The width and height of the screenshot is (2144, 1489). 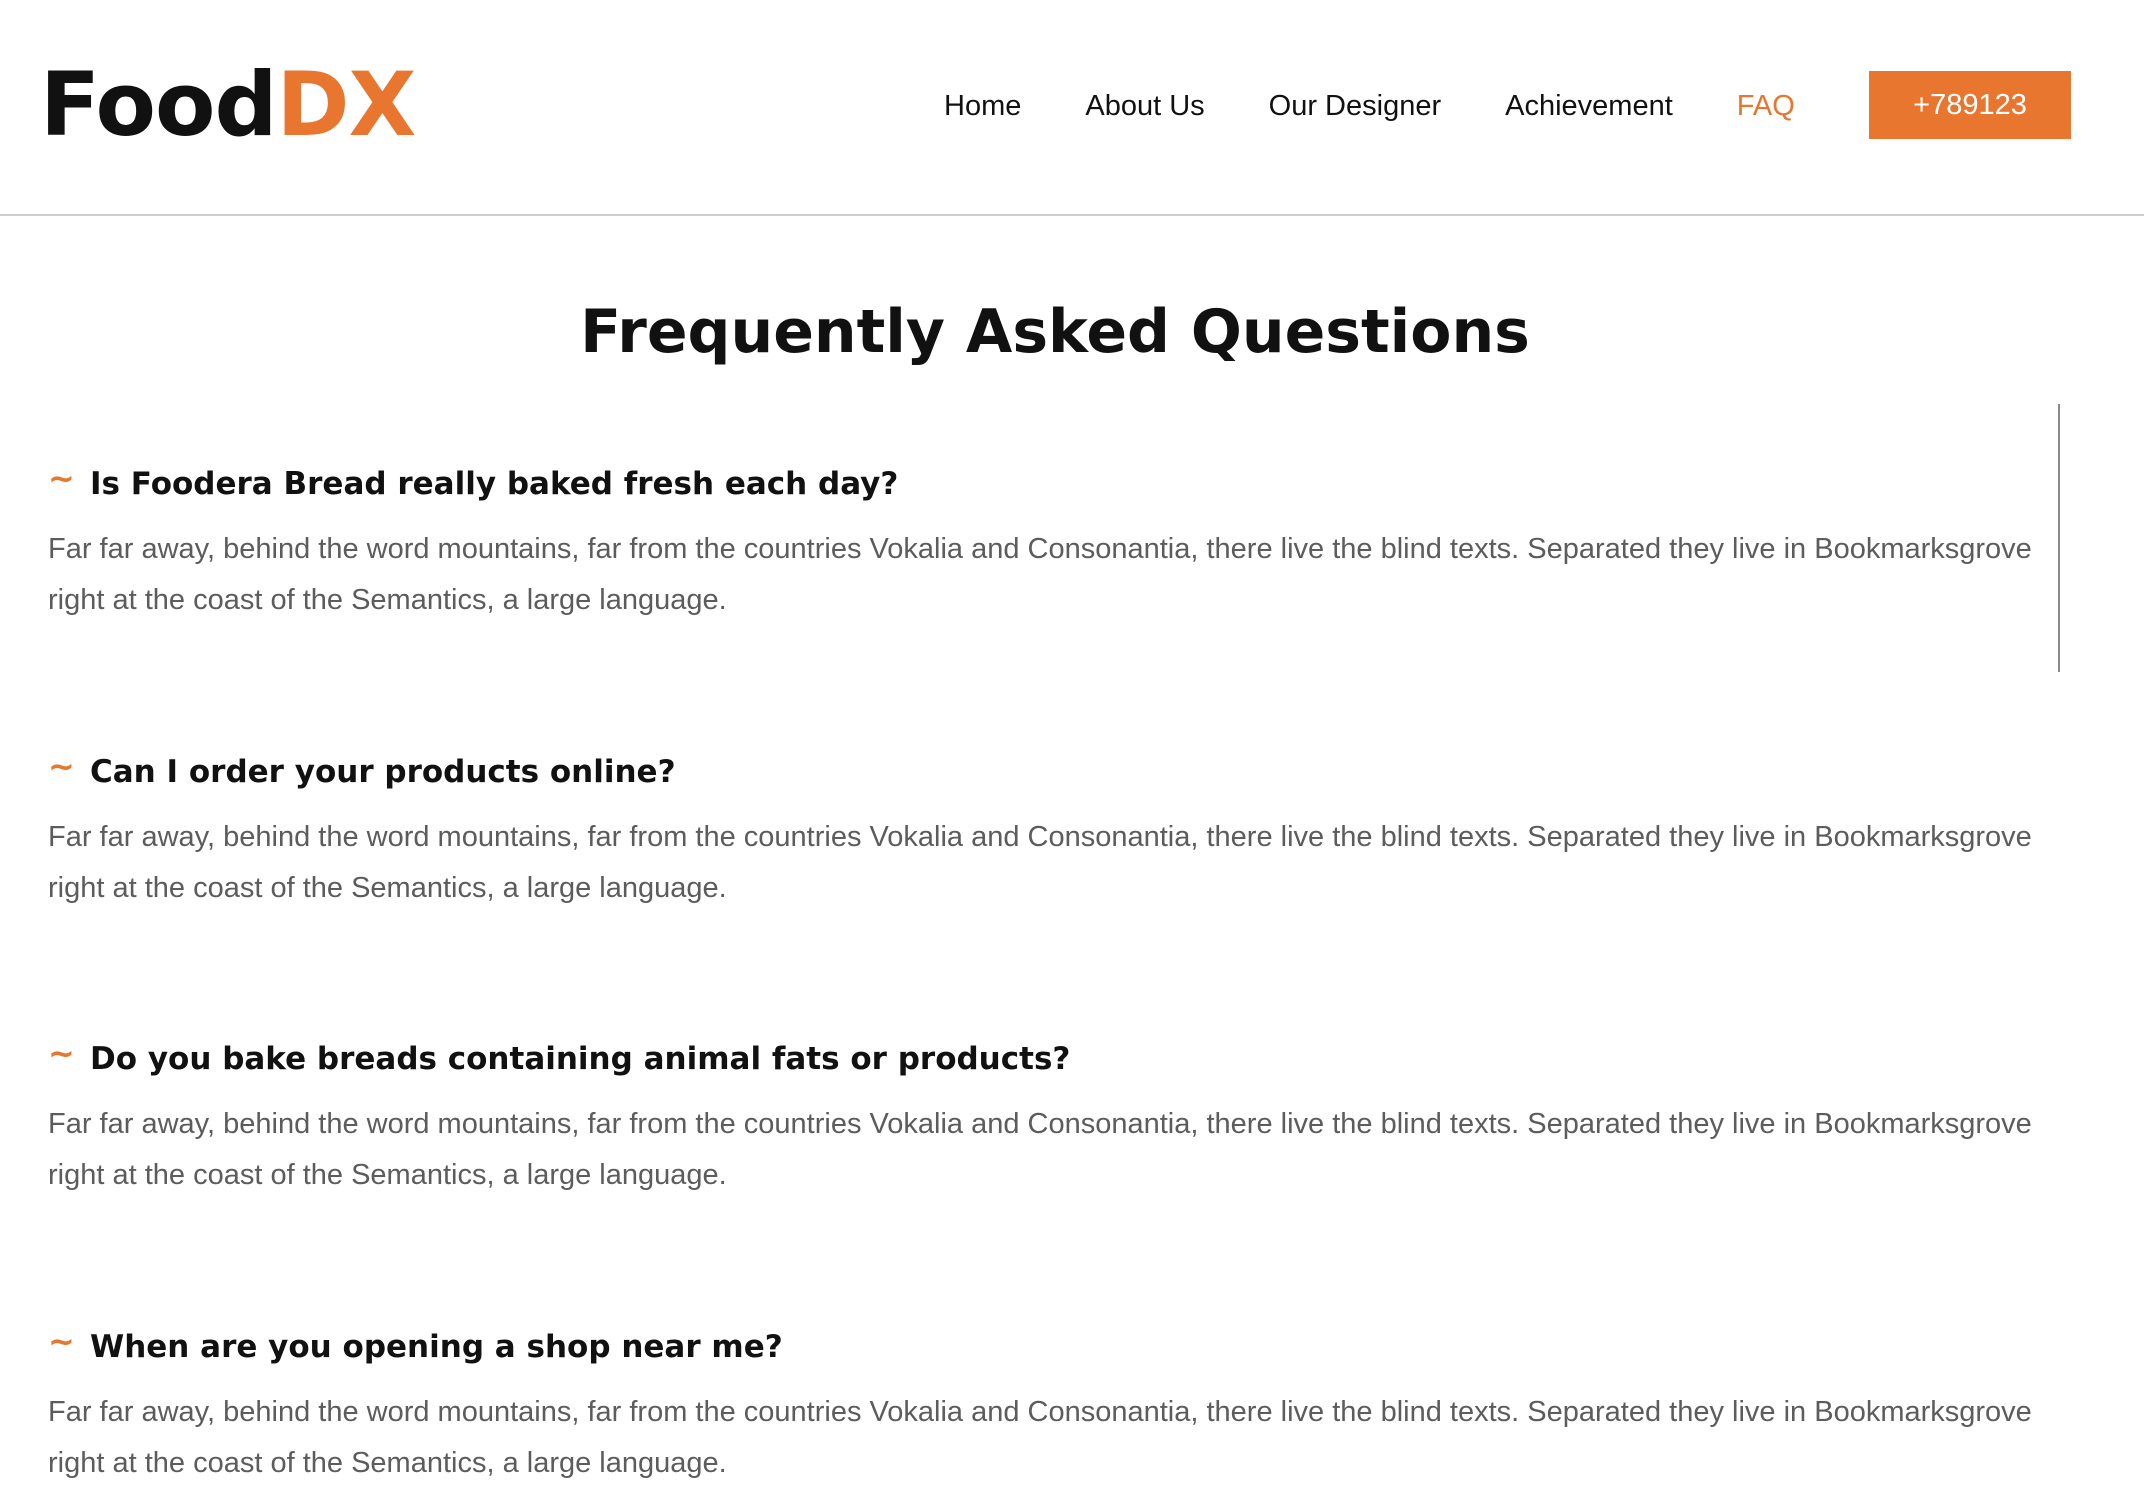 What do you see at coordinates (1048, 772) in the screenshot?
I see `faq-question: ~ Can I order your products online?` at bounding box center [1048, 772].